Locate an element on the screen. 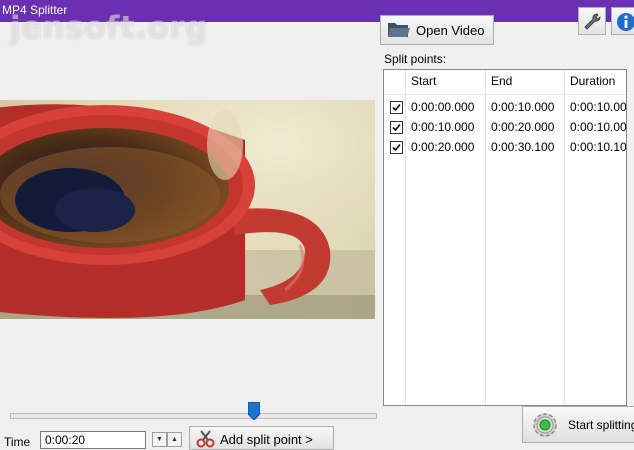 This screenshot has width=634, height=450. add-split-point-label: Add split point > is located at coordinates (266, 439).